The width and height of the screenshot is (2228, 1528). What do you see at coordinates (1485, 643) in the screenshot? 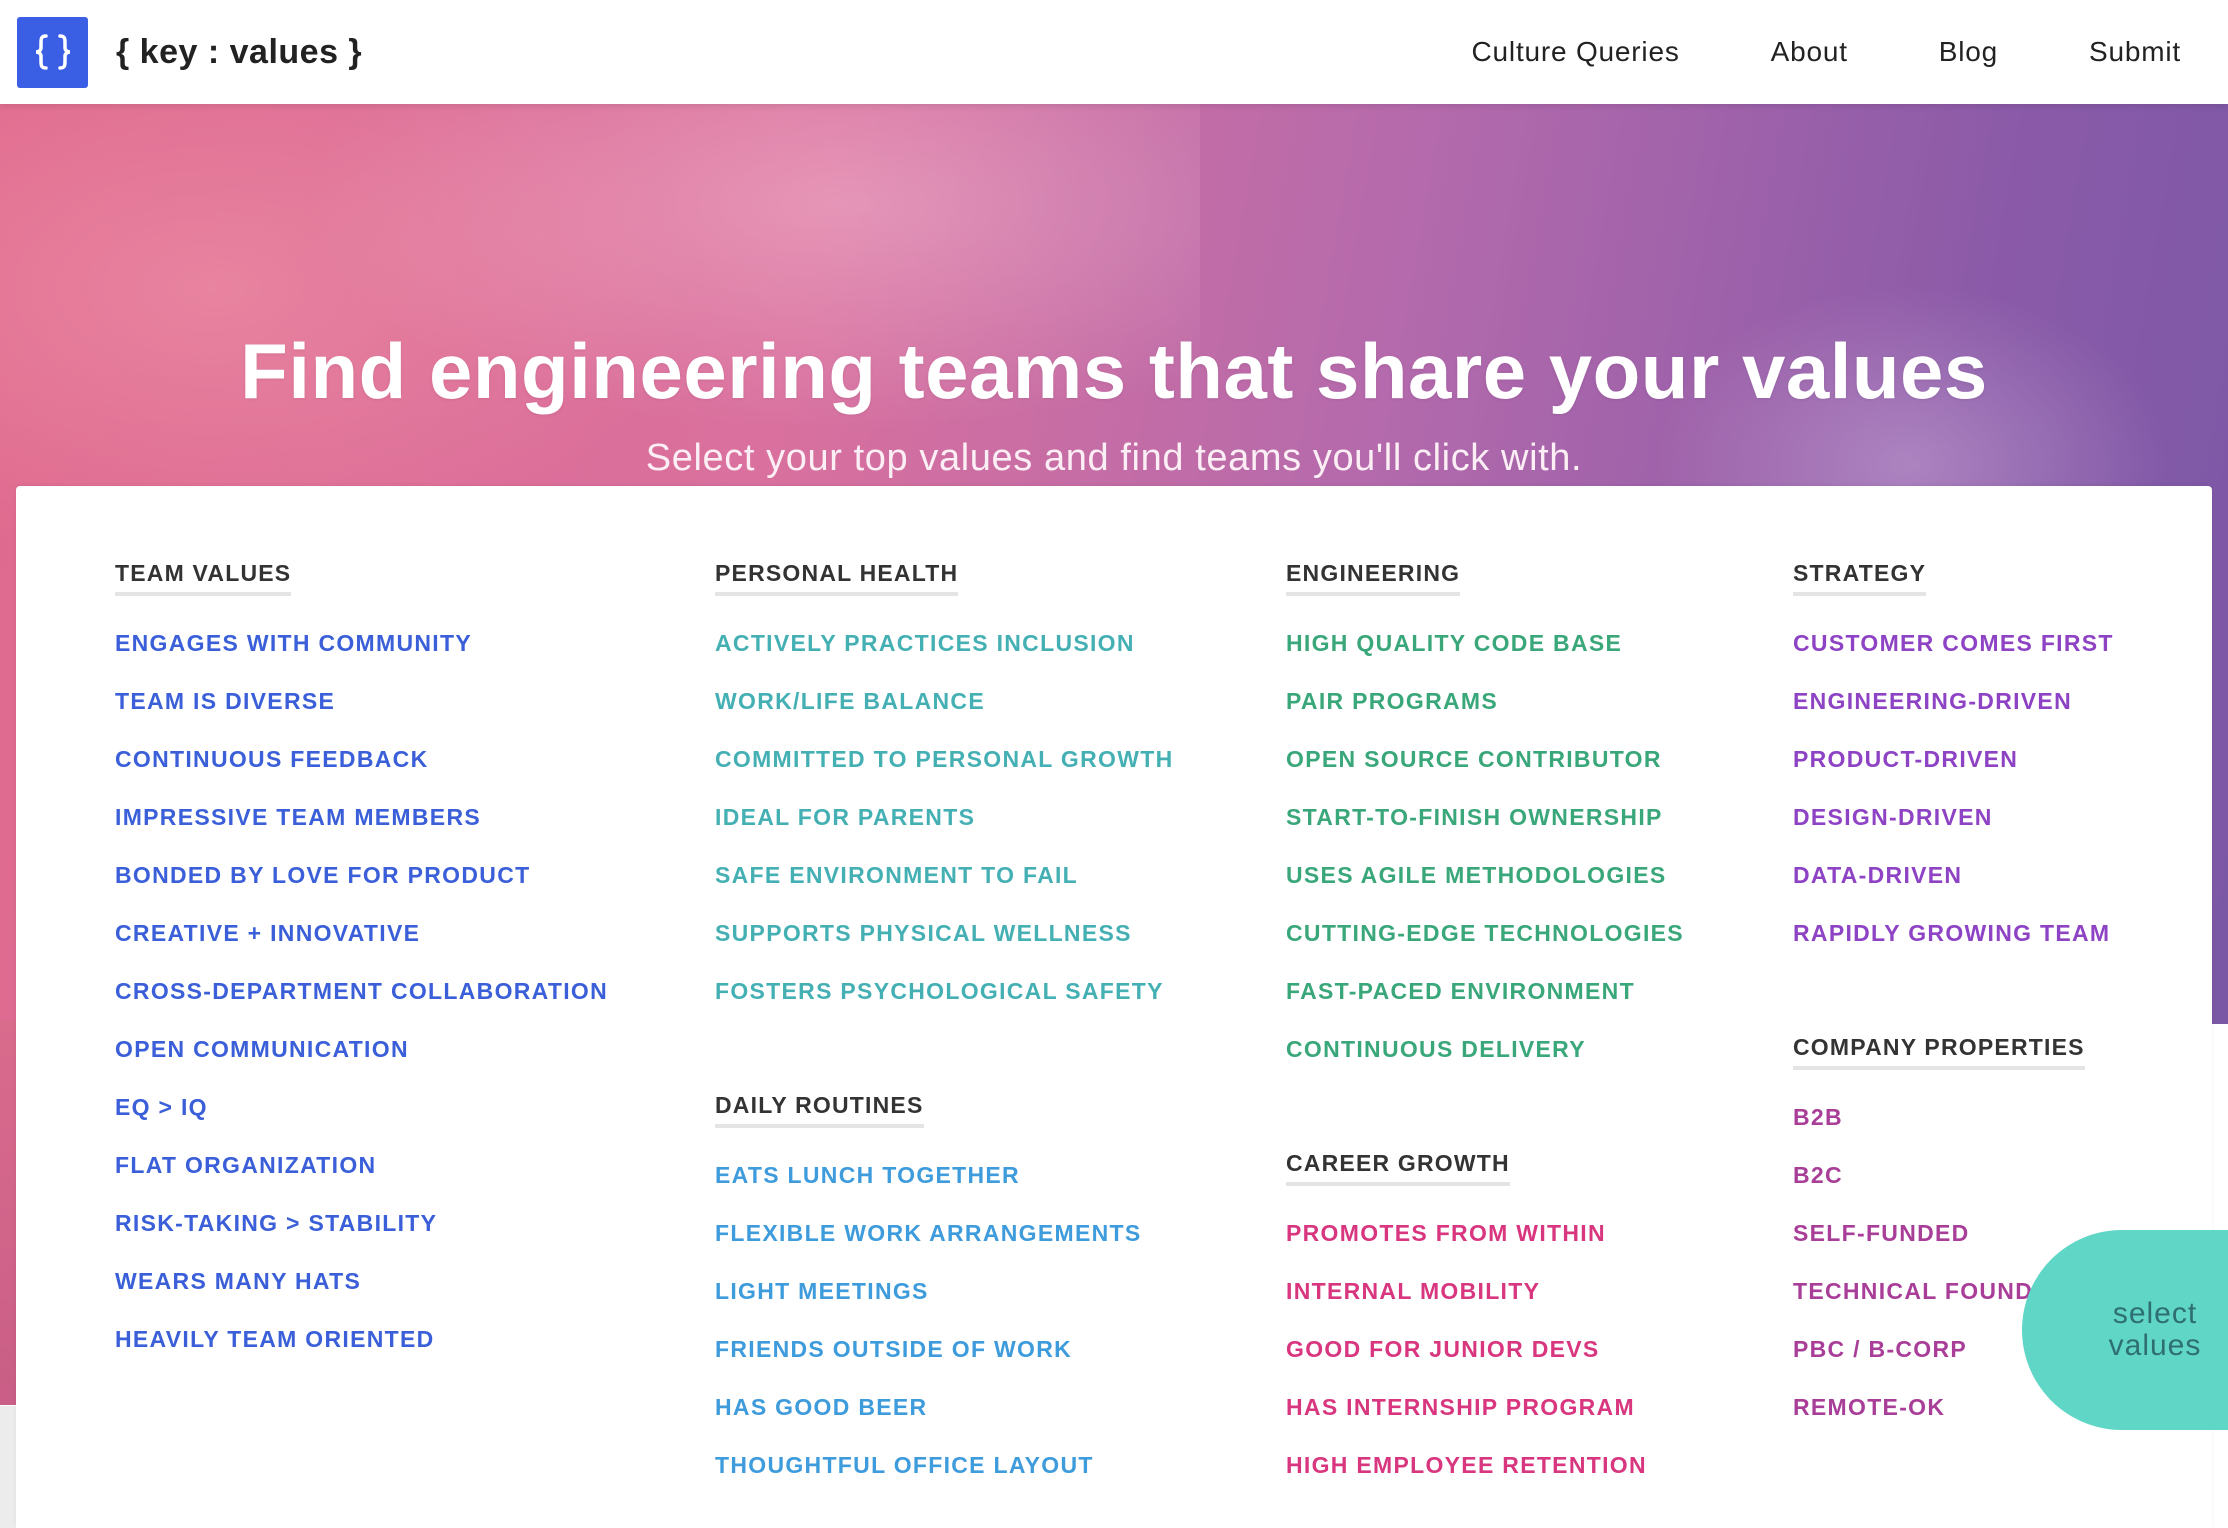
I see `value-link: HIGH QUALITY CODE BASE` at bounding box center [1485, 643].